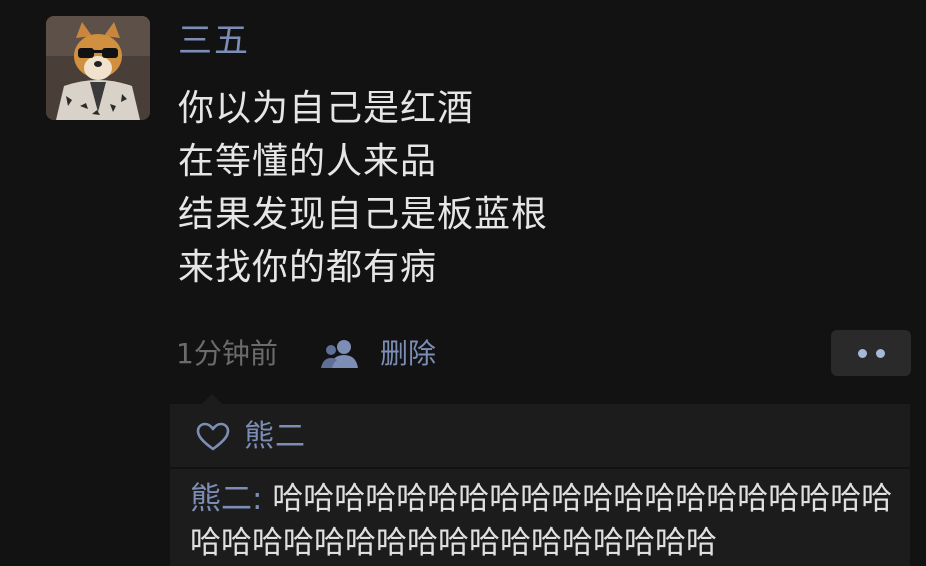  Describe the element at coordinates (540, 468) in the screenshot. I see `divider` at that location.